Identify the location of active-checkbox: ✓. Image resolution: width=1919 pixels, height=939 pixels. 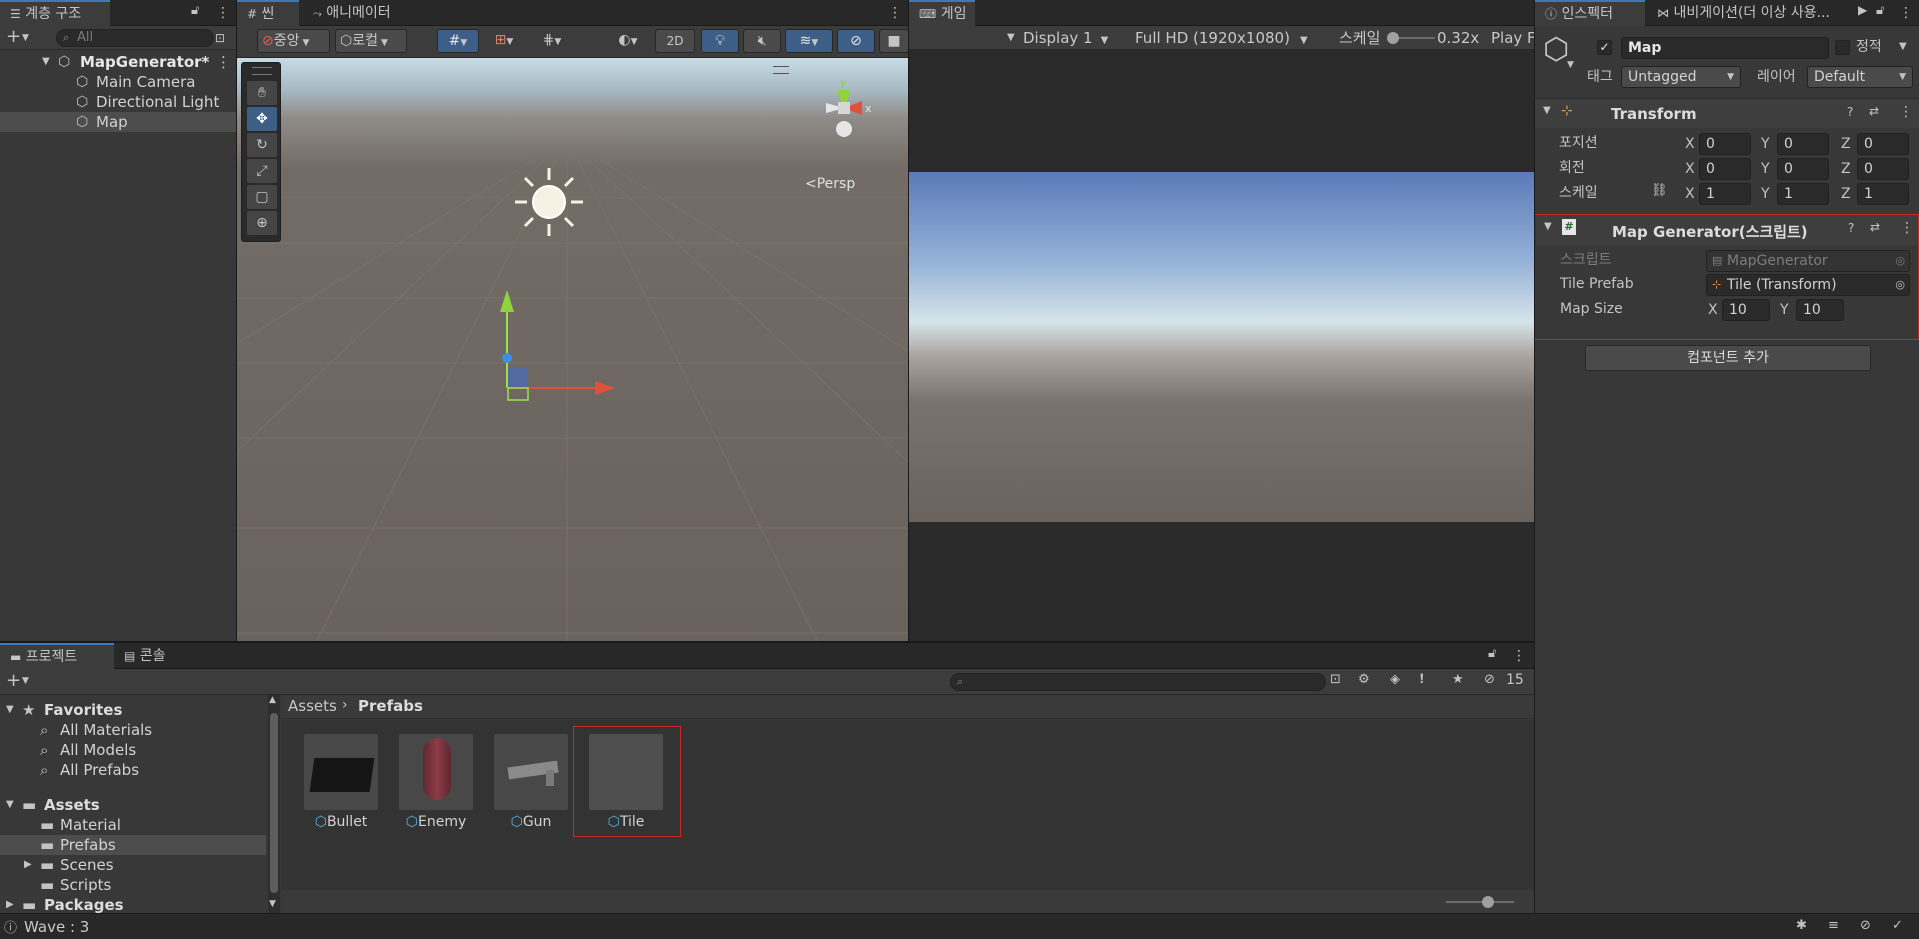
(1604, 47).